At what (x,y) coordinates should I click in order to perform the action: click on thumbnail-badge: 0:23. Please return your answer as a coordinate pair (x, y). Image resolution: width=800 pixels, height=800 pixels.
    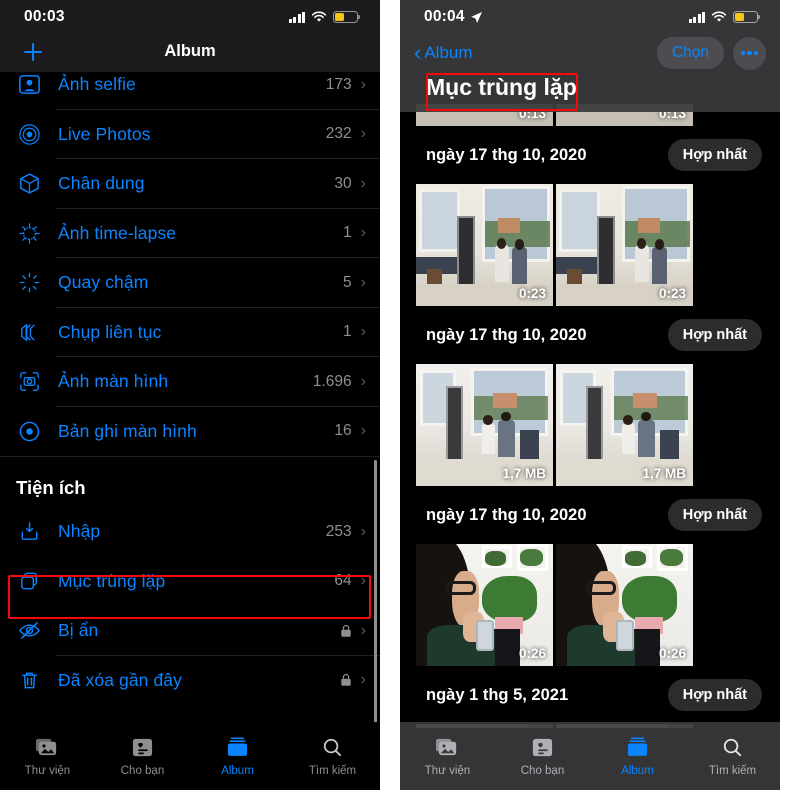
    Looking at the image, I should click on (532, 293).